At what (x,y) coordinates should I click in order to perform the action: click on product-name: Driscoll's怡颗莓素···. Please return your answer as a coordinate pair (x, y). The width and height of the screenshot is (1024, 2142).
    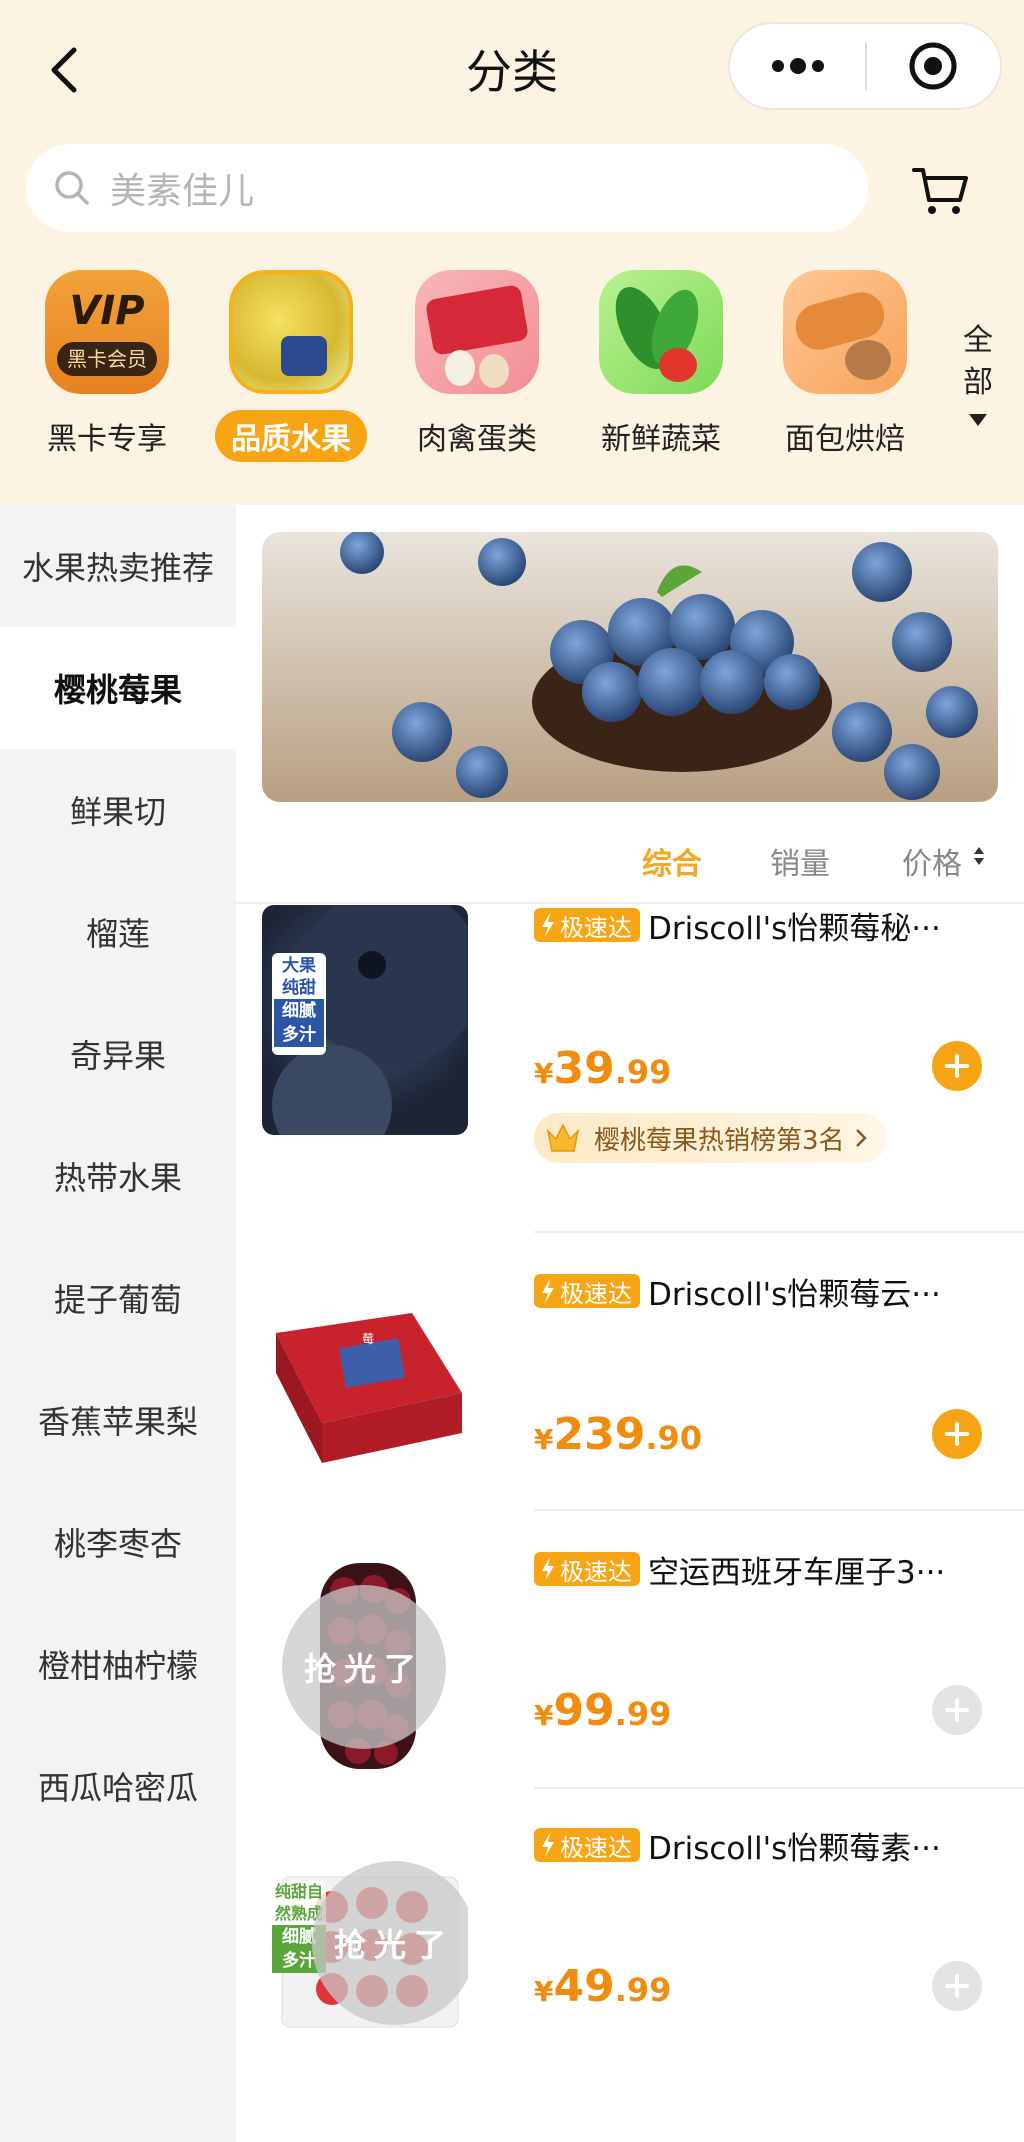
    Looking at the image, I should click on (794, 1848).